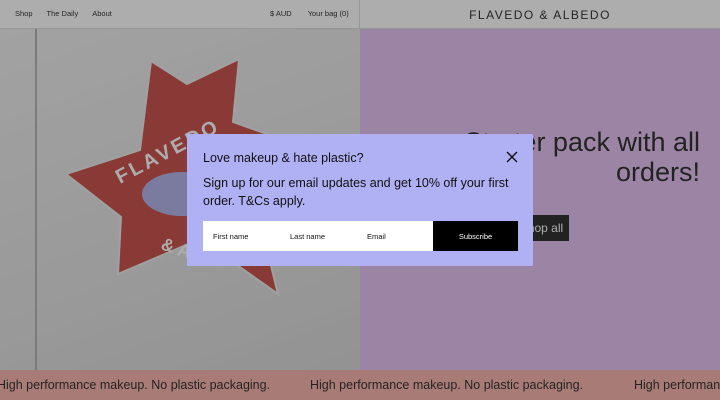 The image size is (720, 400). What do you see at coordinates (318, 236) in the screenshot?
I see `last-name-field` at bounding box center [318, 236].